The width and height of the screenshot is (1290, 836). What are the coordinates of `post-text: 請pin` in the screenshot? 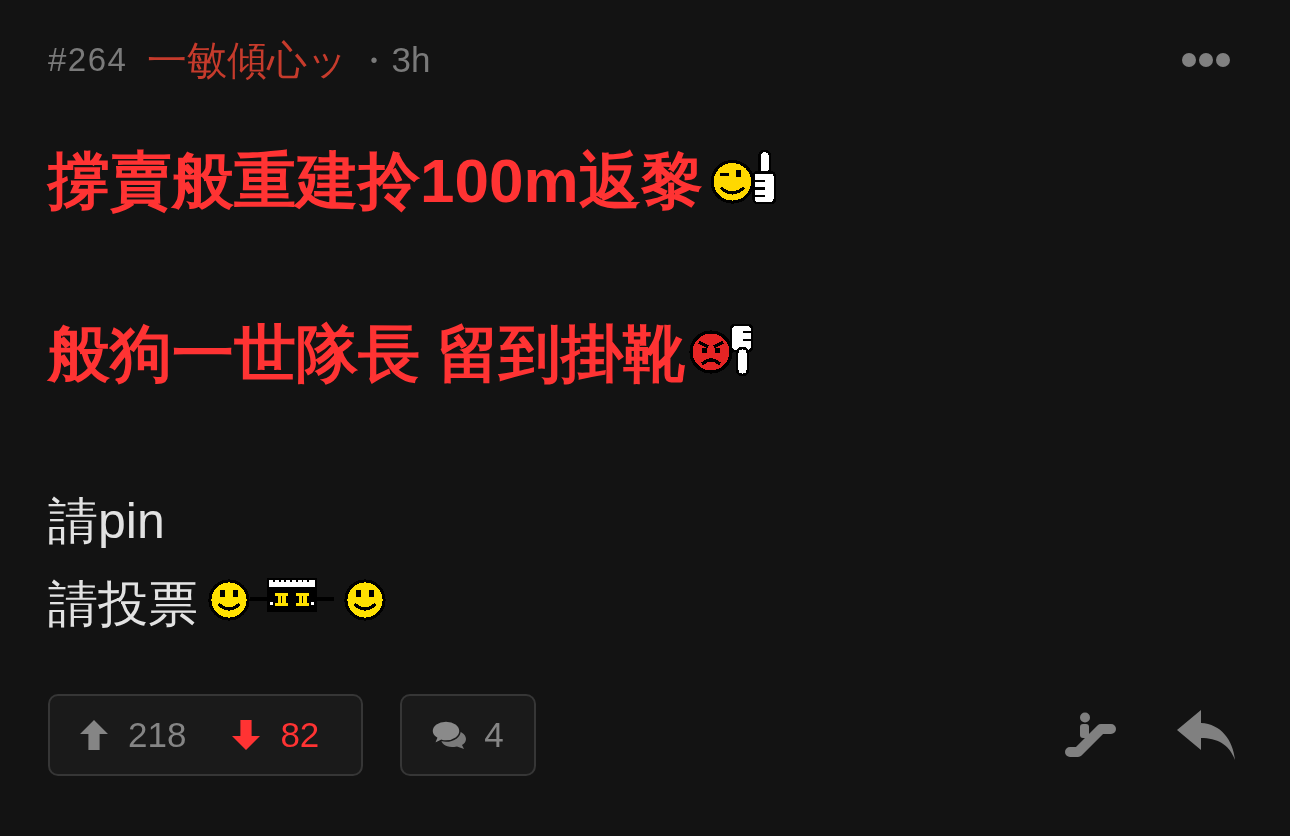 It's located at (106, 521).